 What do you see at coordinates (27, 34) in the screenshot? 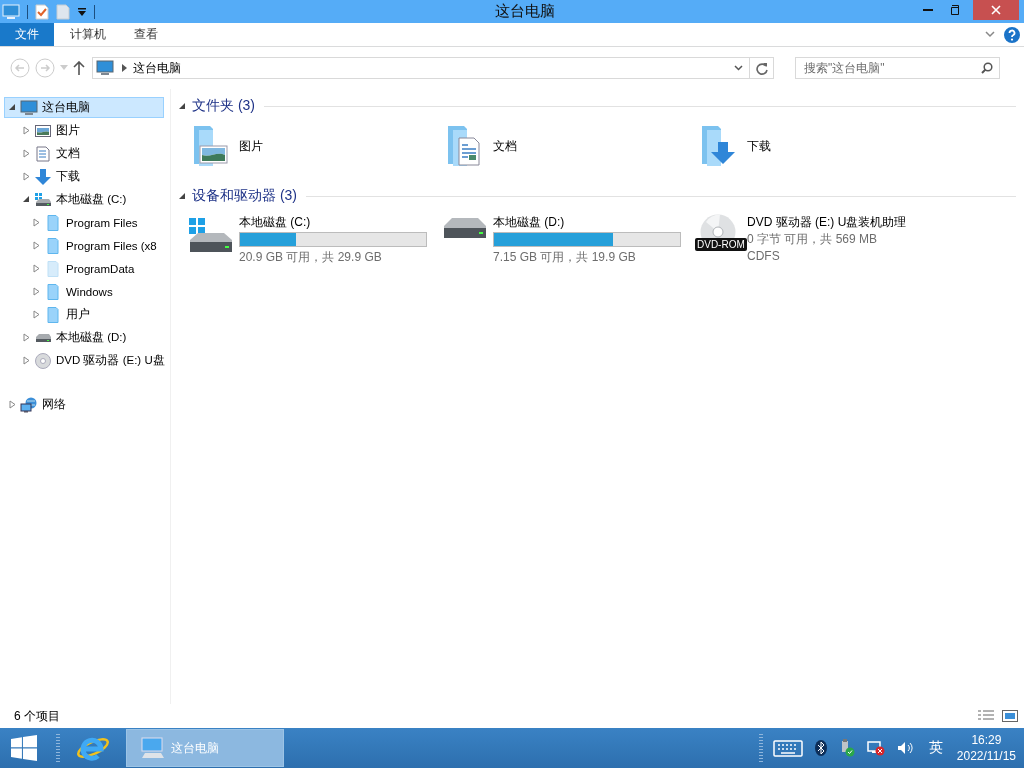
I see `ribbon-tab: 文件` at bounding box center [27, 34].